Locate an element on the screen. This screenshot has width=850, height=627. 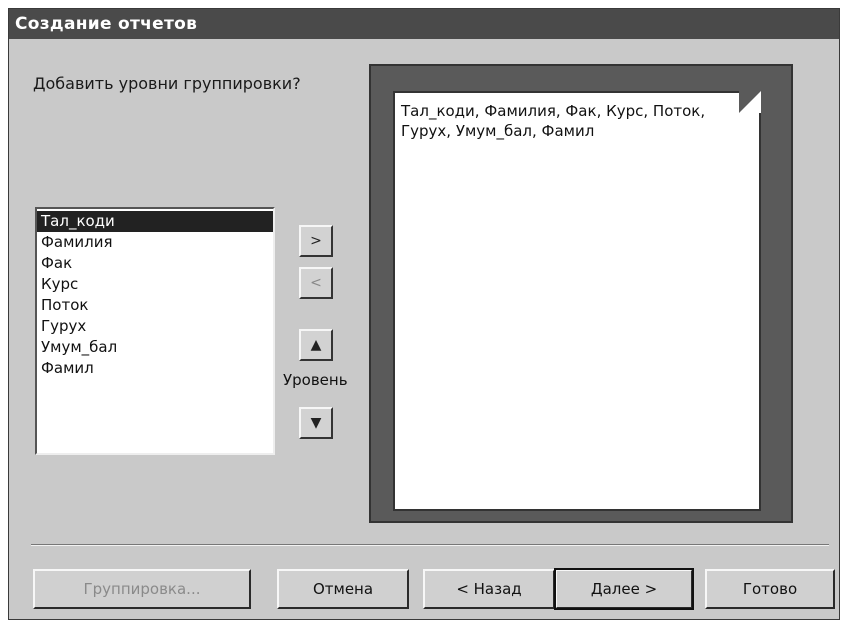
level-up-button: ▲ is located at coordinates (316, 345).